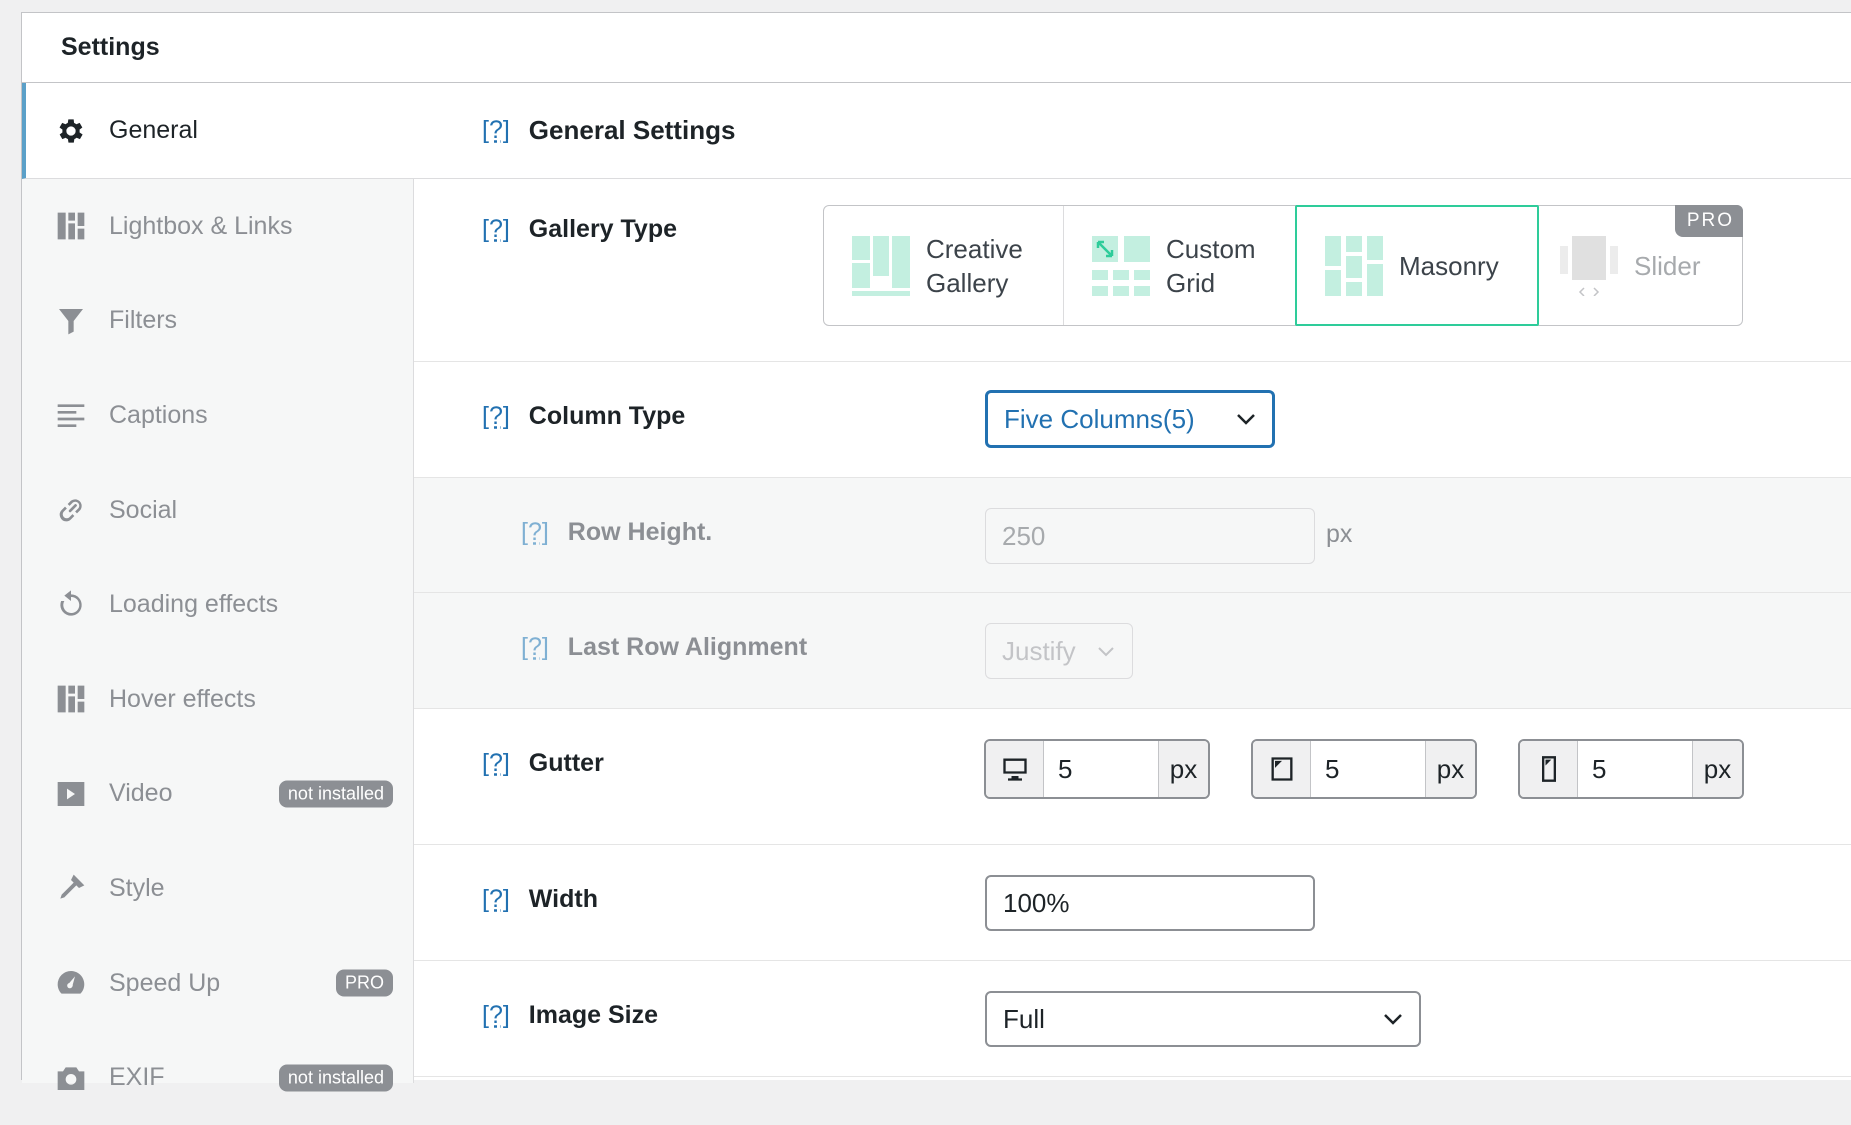  I want to click on refresh-icon, so click(71, 605).